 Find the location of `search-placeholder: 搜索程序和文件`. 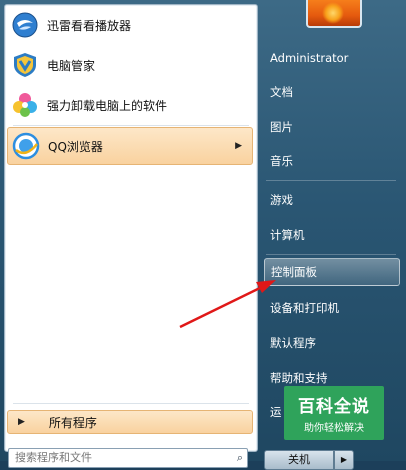

search-placeholder: 搜索程序和文件 is located at coordinates (53, 457).